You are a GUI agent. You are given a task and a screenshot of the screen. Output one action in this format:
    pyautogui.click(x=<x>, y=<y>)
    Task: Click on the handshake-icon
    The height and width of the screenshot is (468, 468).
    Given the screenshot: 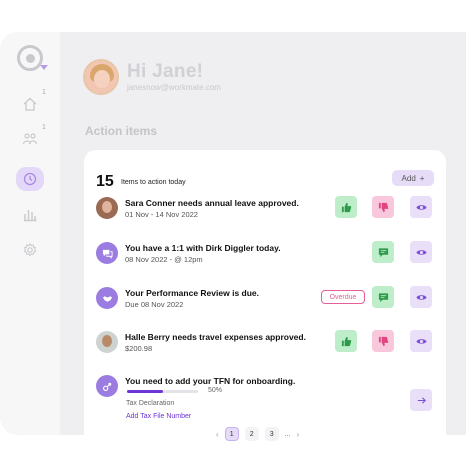 What is the action you would take?
    pyautogui.click(x=107, y=298)
    